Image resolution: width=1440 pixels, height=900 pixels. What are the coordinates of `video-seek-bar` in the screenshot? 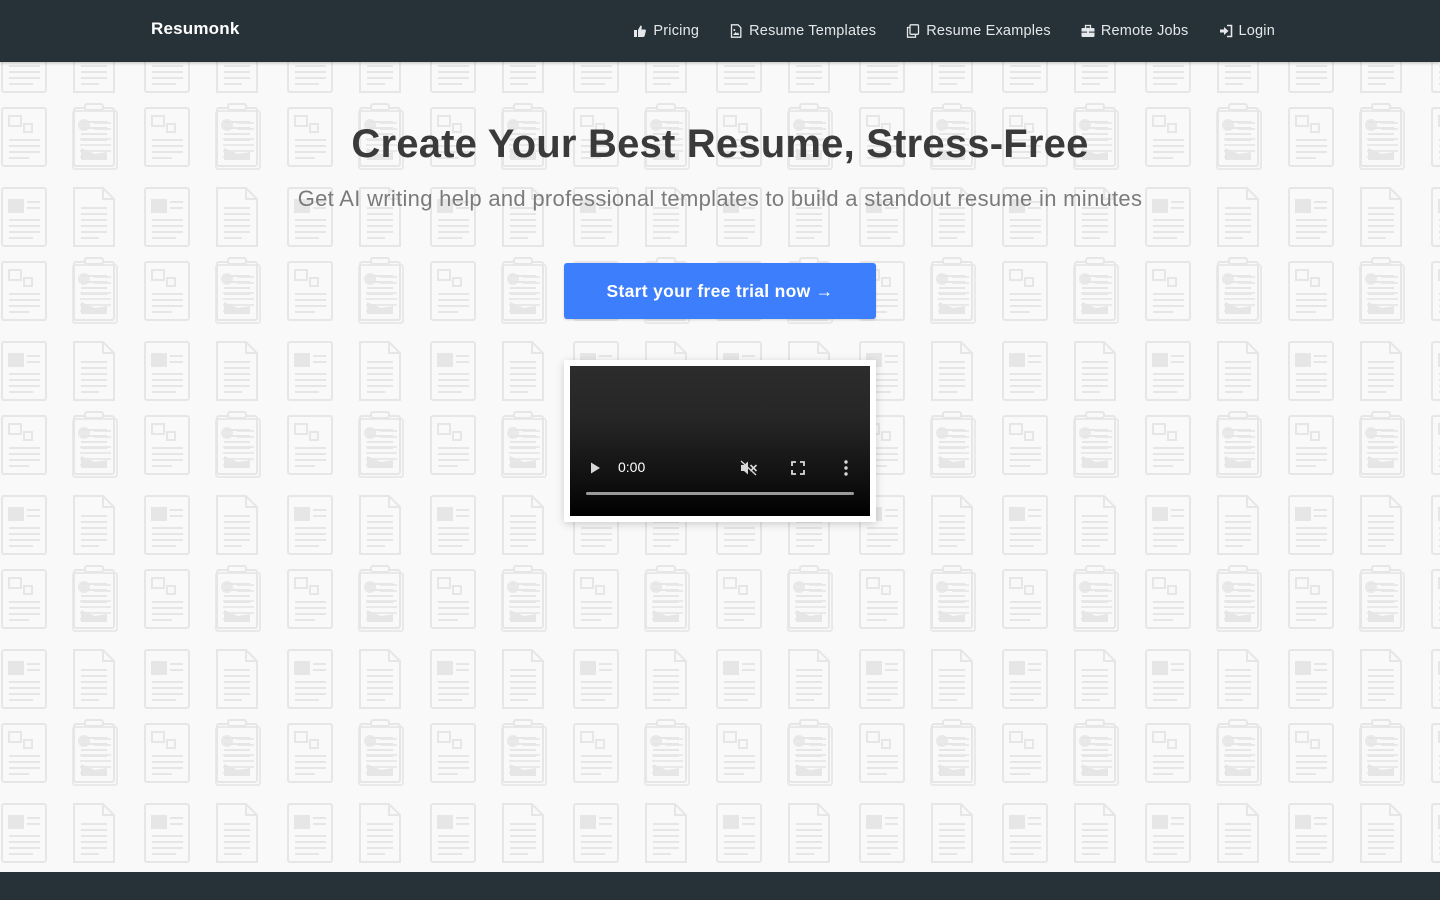 It's located at (720, 493).